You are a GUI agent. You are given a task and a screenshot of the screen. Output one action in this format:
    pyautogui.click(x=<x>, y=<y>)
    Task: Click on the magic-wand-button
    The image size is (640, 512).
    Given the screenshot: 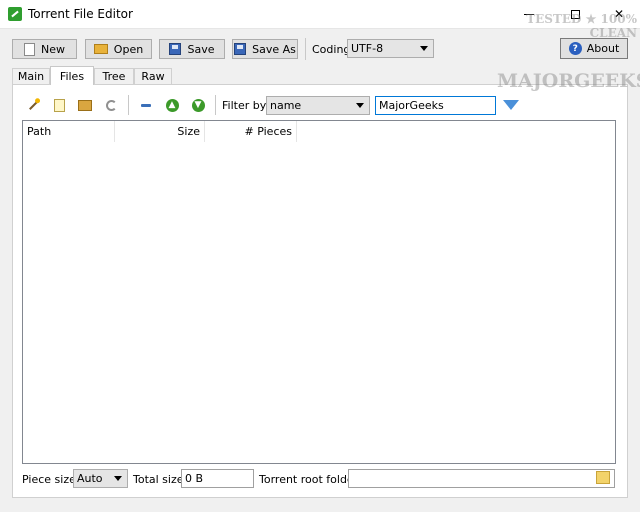 What is the action you would take?
    pyautogui.click(x=34, y=105)
    